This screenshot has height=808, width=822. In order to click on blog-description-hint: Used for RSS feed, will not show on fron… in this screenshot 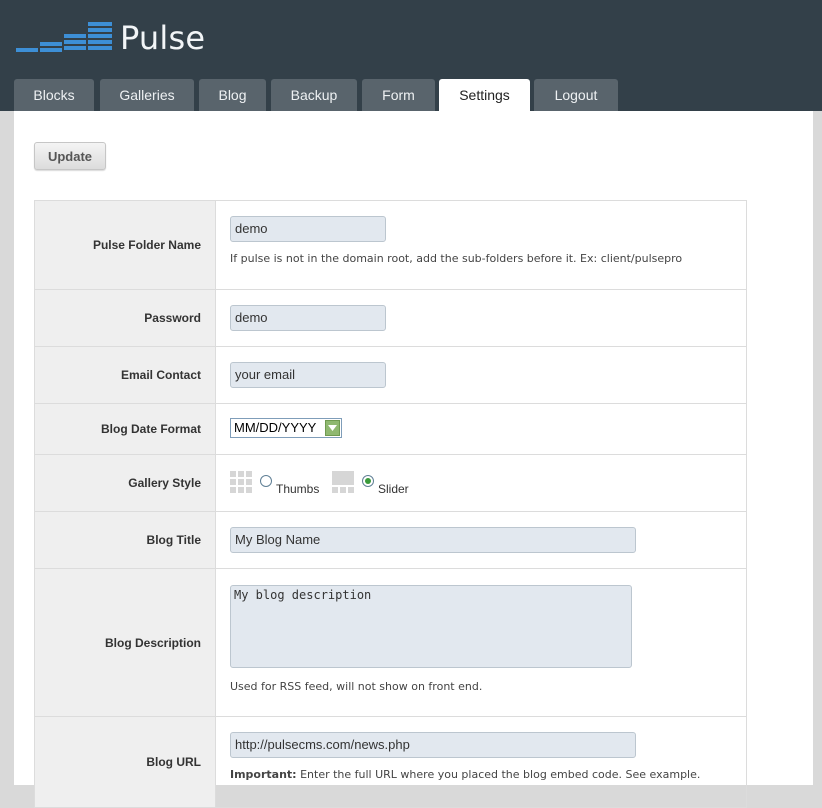, I will do `click(356, 686)`.